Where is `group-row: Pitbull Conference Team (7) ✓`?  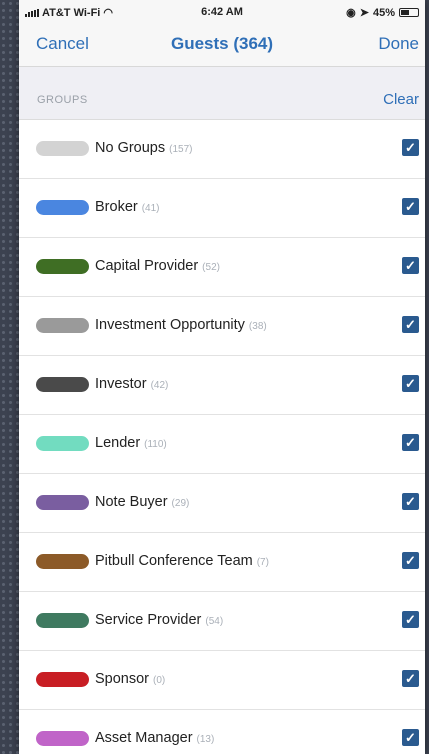
group-row: Pitbull Conference Team (7) ✓ is located at coordinates (222, 562).